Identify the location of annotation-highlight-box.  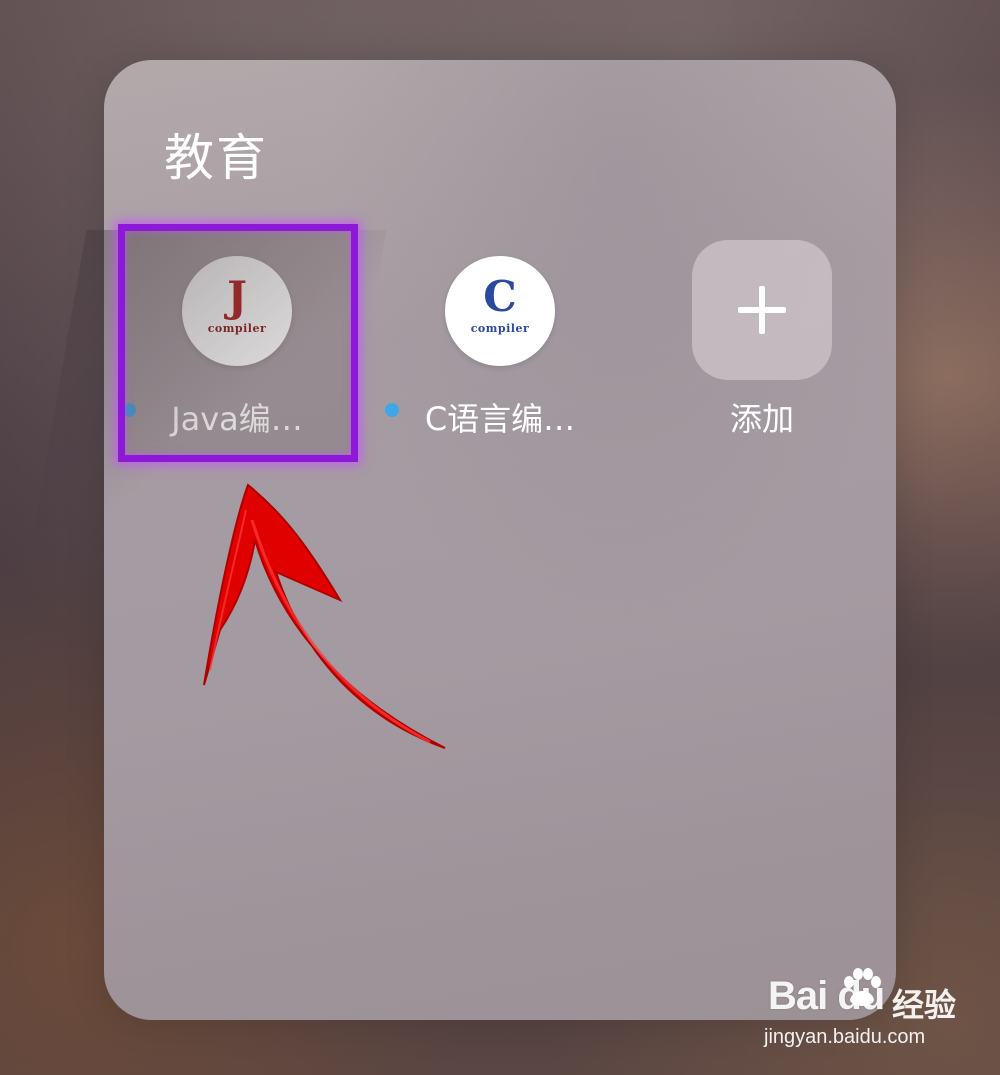
(238, 343).